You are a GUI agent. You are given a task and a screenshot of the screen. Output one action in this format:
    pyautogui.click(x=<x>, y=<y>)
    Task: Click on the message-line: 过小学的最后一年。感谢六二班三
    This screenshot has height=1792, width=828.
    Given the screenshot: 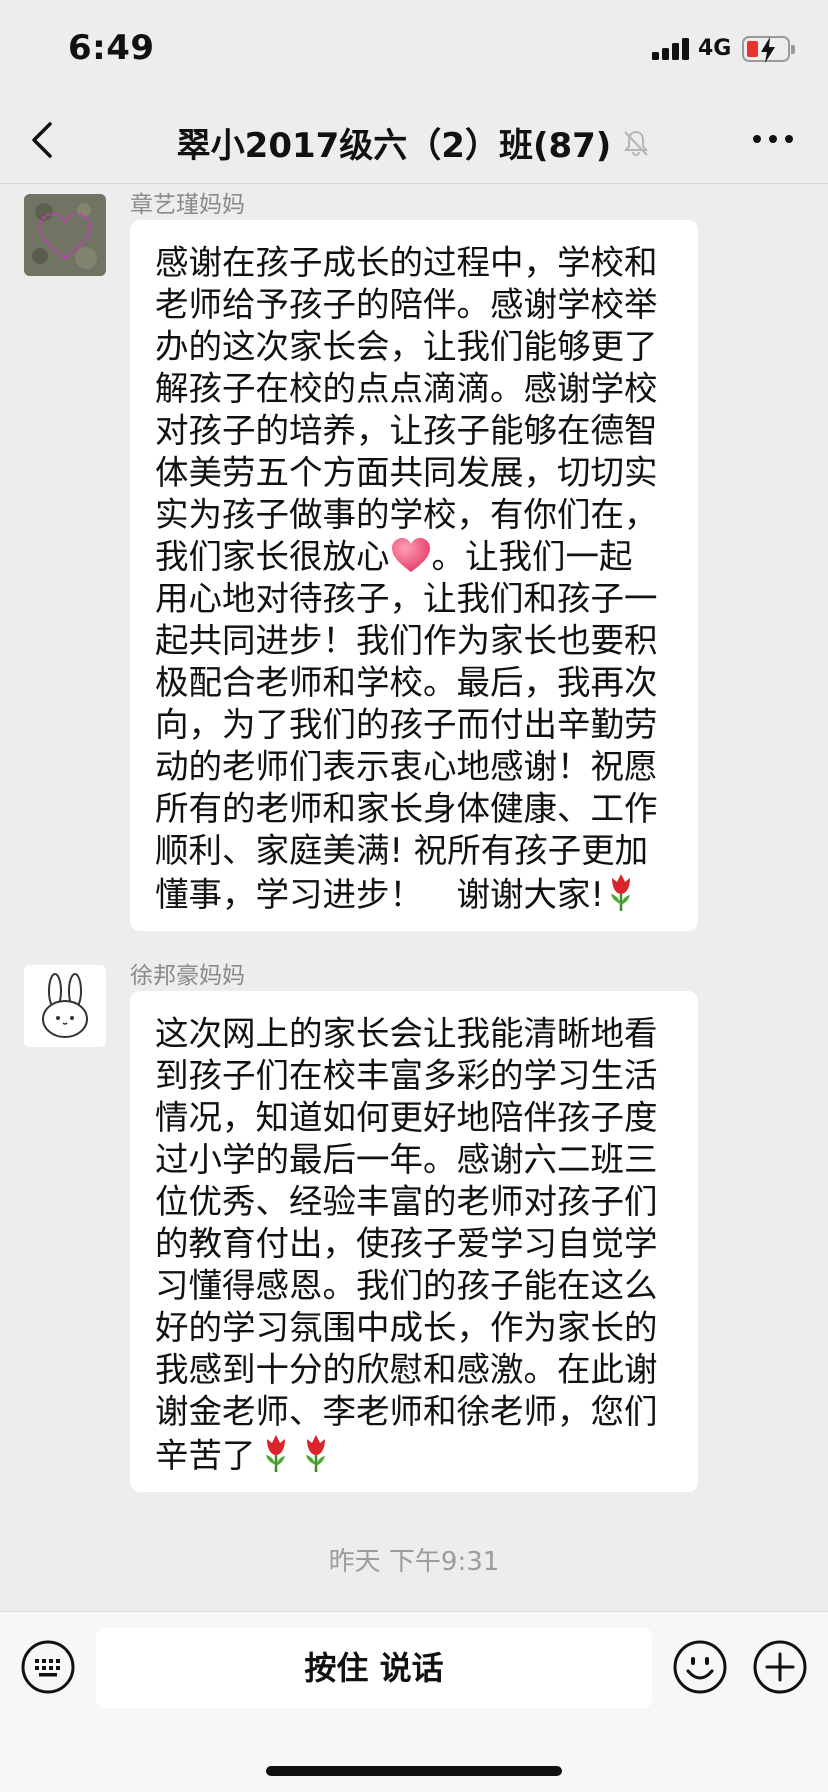 What is the action you would take?
    pyautogui.click(x=406, y=1159)
    